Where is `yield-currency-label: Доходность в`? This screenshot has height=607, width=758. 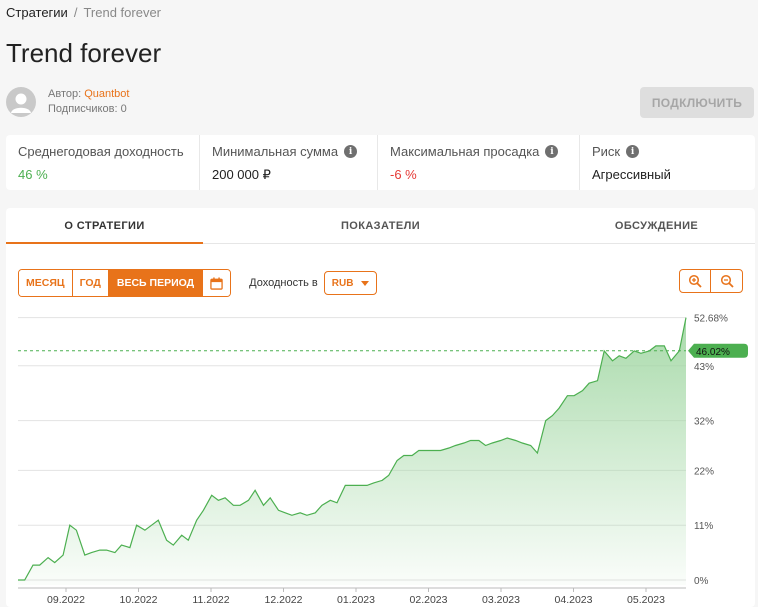
yield-currency-label: Доходность в is located at coordinates (283, 283).